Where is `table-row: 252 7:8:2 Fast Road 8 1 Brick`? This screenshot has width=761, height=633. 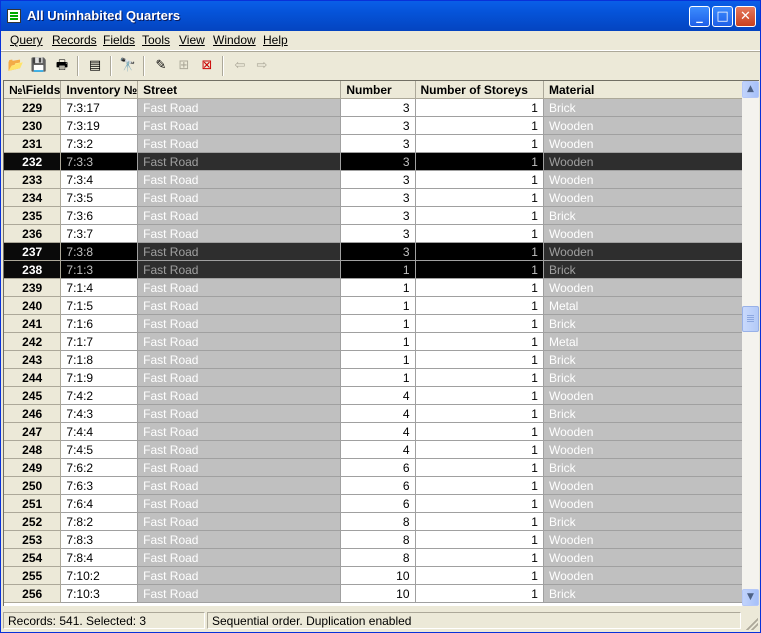 table-row: 252 7:8:2 Fast Road 8 1 Brick is located at coordinates (373, 521).